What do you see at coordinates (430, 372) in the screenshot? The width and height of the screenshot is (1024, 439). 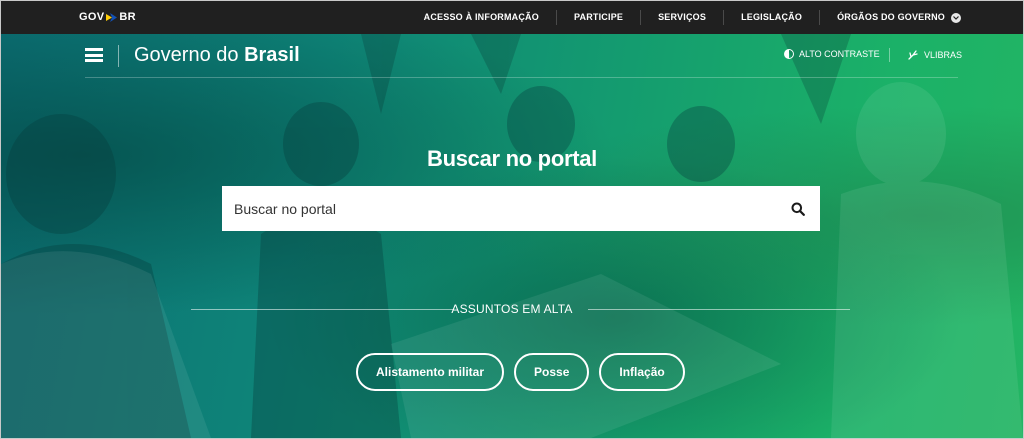 I see `chip-alistamento-militar: Alistamento militar` at bounding box center [430, 372].